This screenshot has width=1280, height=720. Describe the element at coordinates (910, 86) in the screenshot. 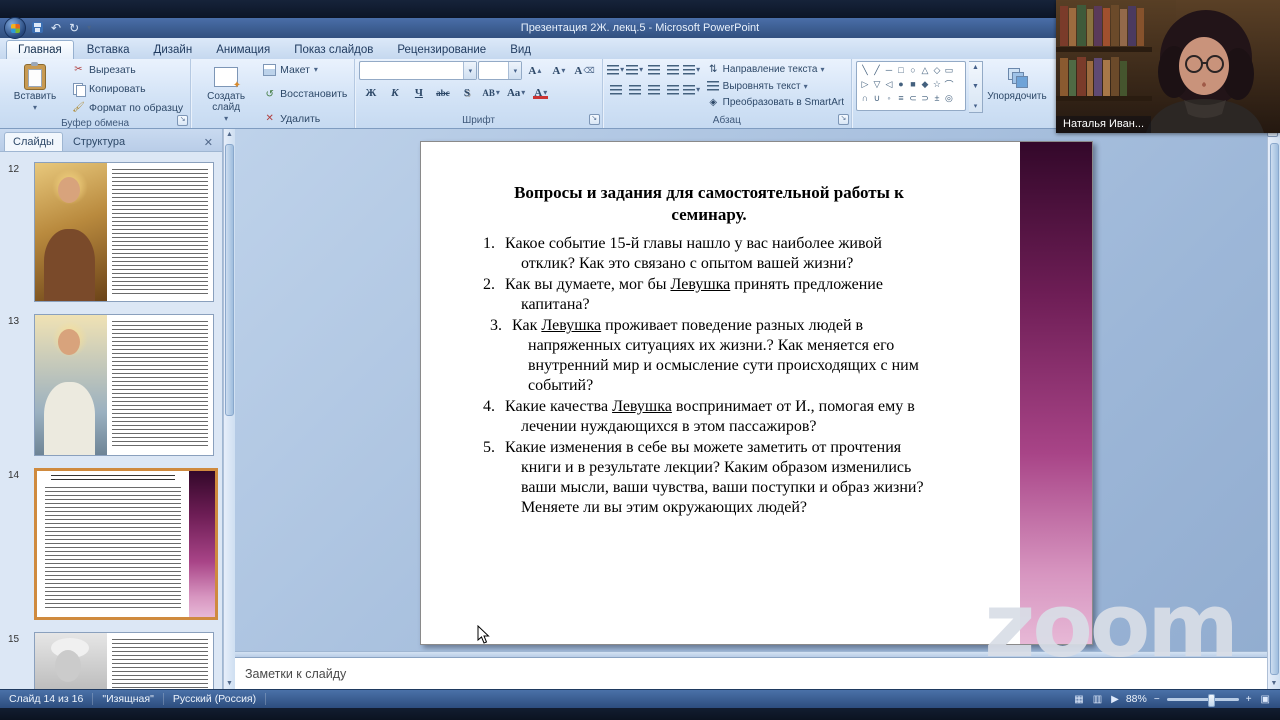

I see `shapes-gallery: ╲ ╱ ─ □ ○ △ ◇ ▭ ▷ ▽ ◁ ● ■ ◆ ☆ ⌒ ∩ ∪ ◦ ≡ ⊂ ⊃ ± ◎` at that location.